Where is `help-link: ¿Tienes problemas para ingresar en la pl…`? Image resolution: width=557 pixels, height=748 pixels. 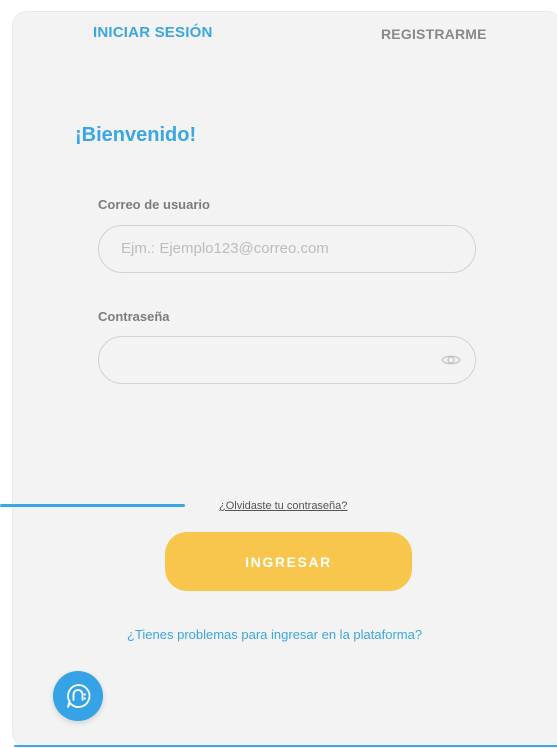
help-link: ¿Tienes problemas para ingresar en la pl… is located at coordinates (274, 634).